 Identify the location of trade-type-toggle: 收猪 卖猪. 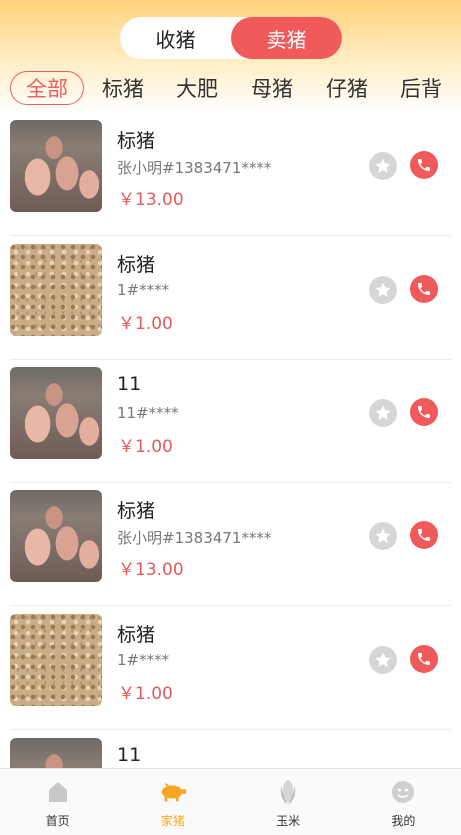
(231, 38).